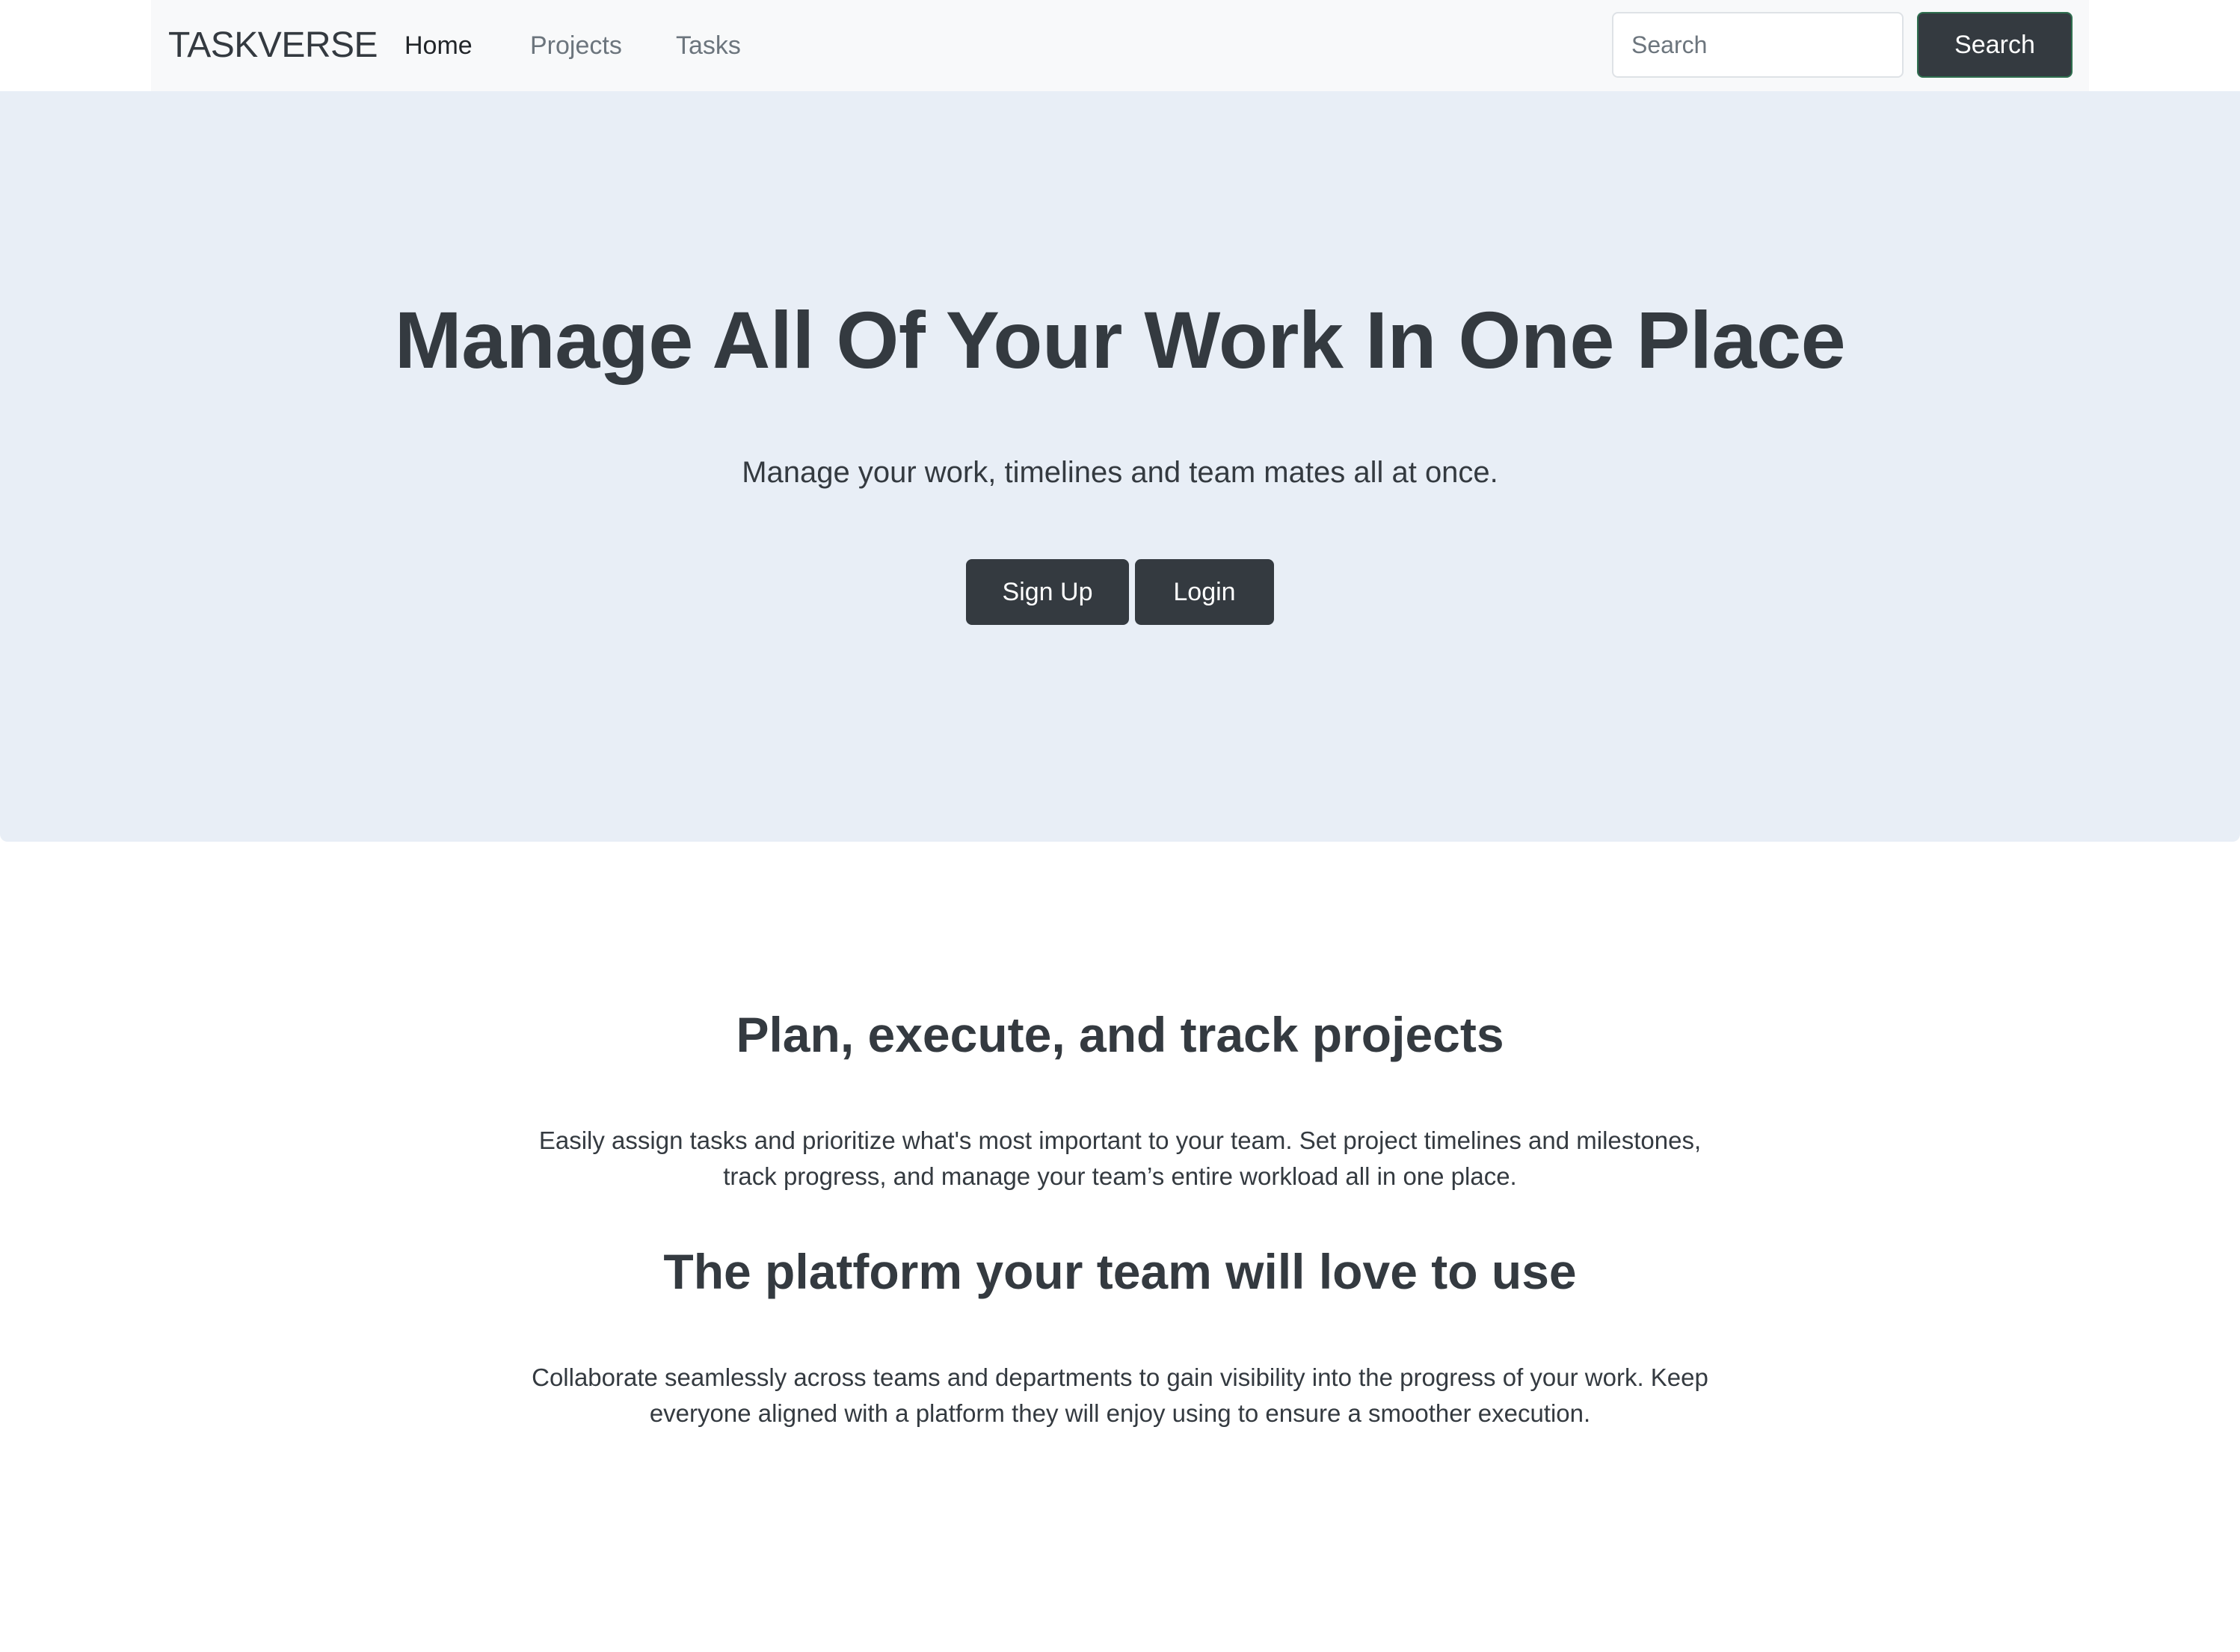  I want to click on nav-link-tasks: Tasks, so click(708, 46).